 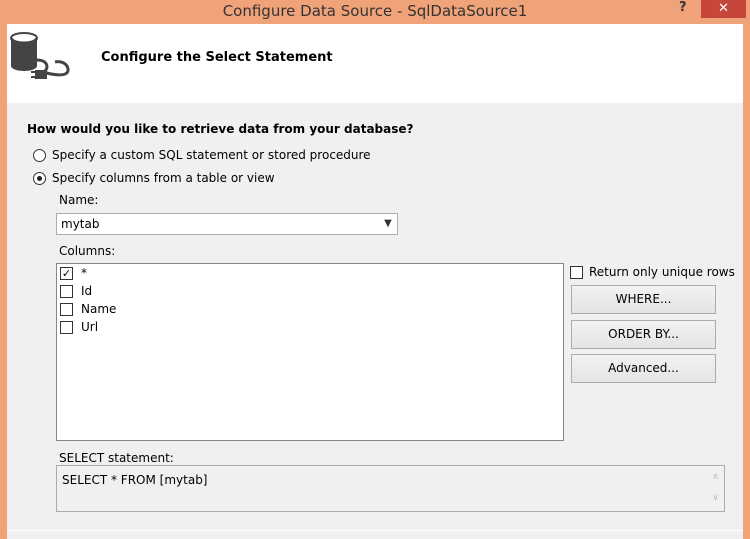 I want to click on column-checkbox: ✓, so click(x=66, y=273).